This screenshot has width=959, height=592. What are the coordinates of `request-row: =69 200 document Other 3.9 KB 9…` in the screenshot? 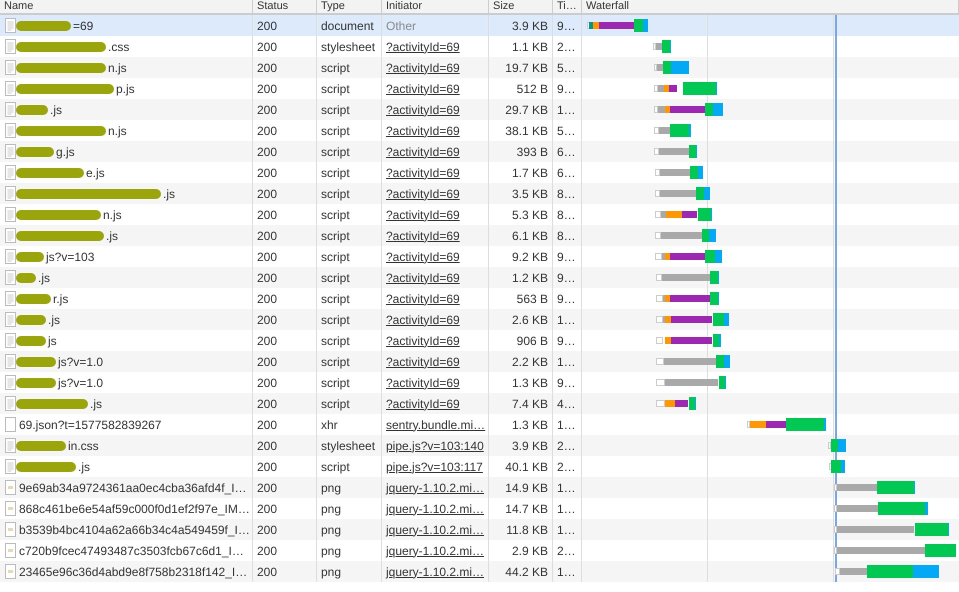 It's located at (479, 25).